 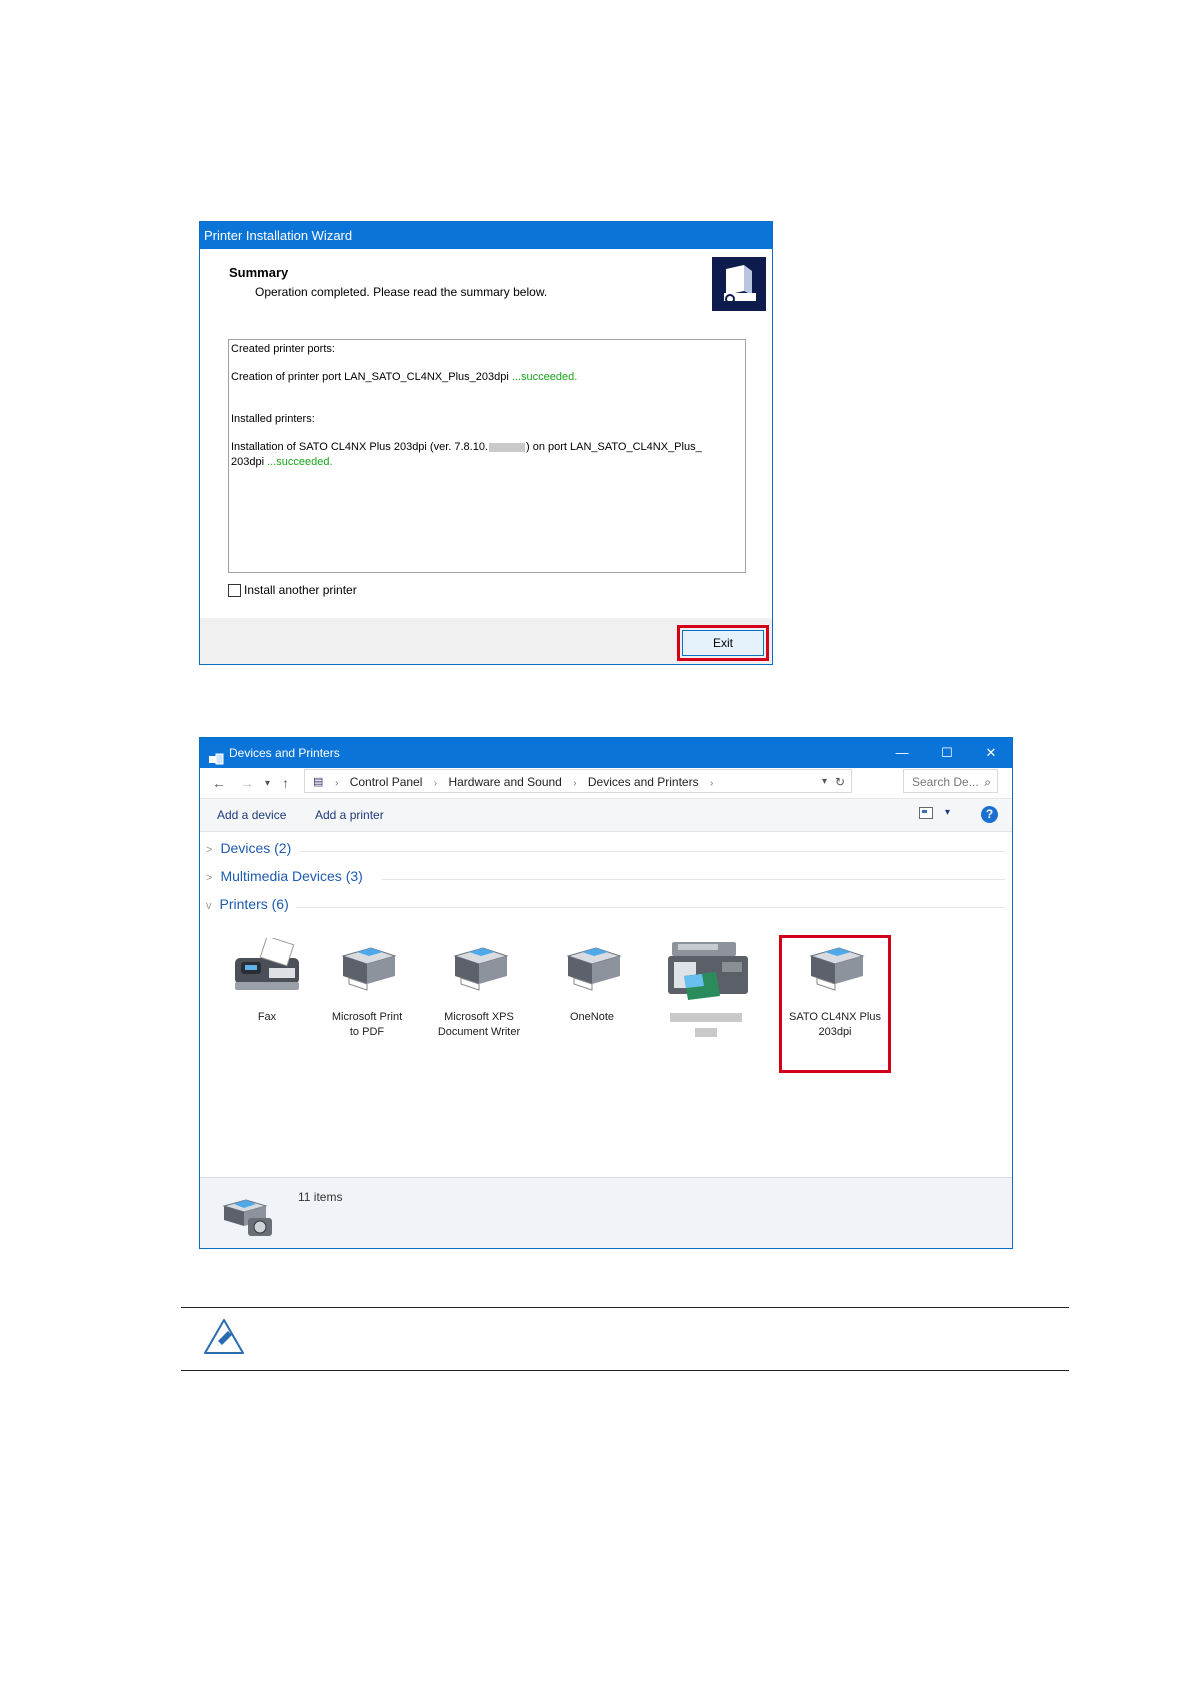 What do you see at coordinates (284, 876) in the screenshot?
I see `group-multimedia-devices: > Multimedia Devices (3)` at bounding box center [284, 876].